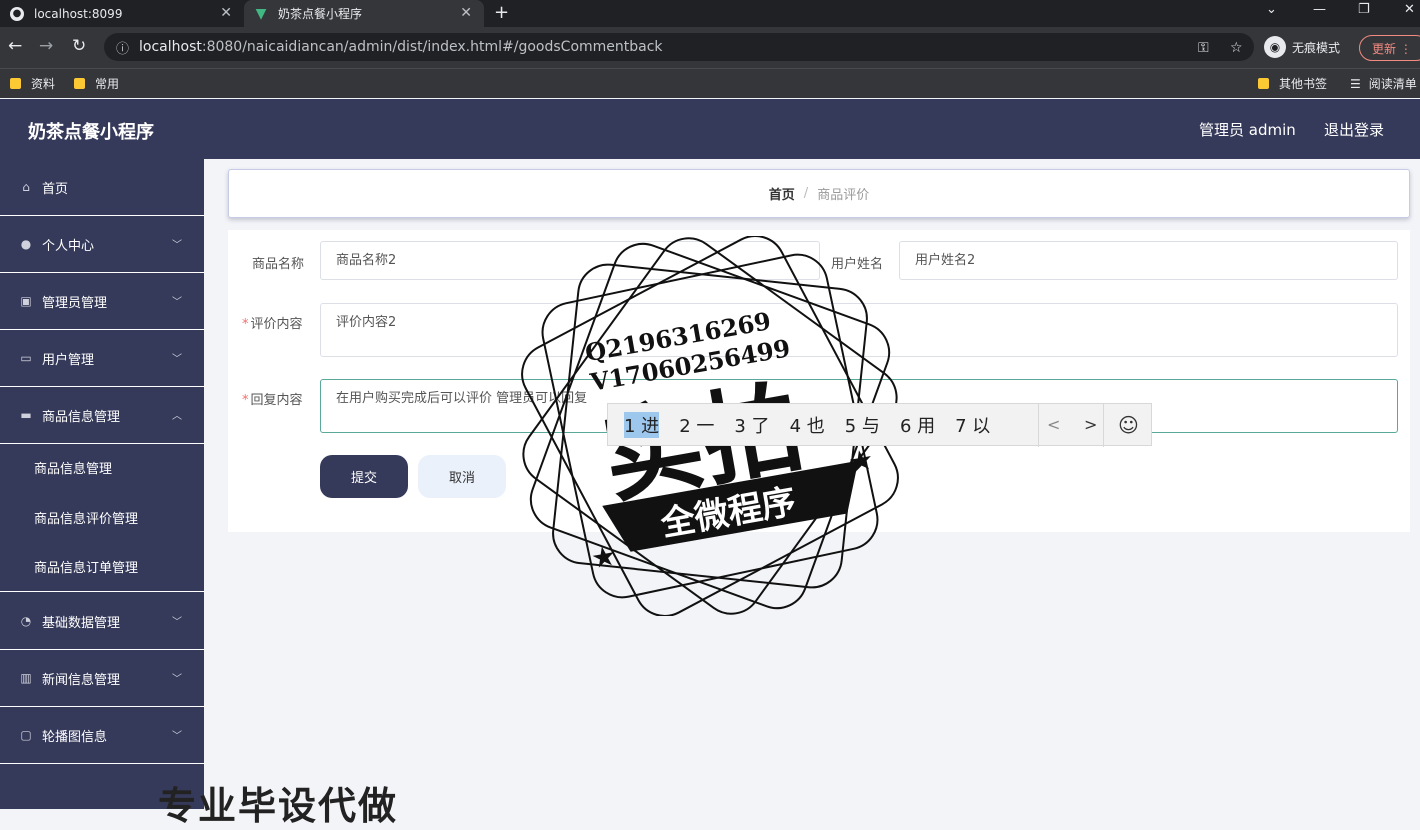 This screenshot has height=830, width=1420. What do you see at coordinates (55, 189) in the screenshot?
I see `sidebar-item-label: 首页` at bounding box center [55, 189].